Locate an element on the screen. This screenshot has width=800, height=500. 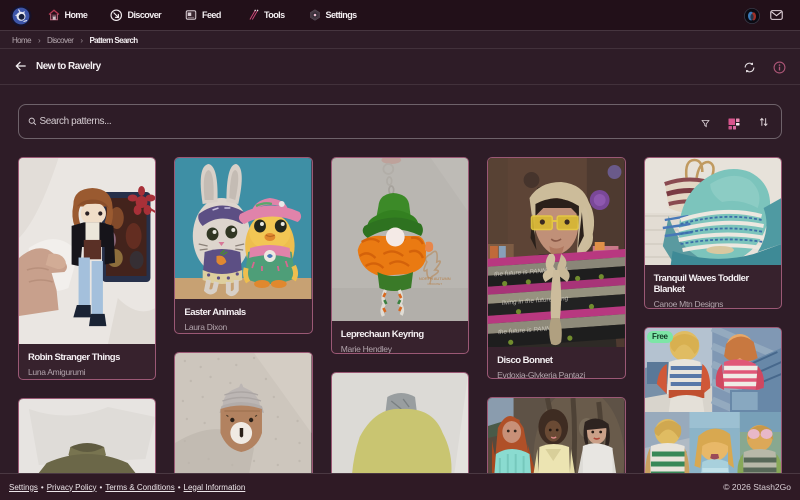
svg-text: NORTH AUTUMN is located at coordinates (435, 278).